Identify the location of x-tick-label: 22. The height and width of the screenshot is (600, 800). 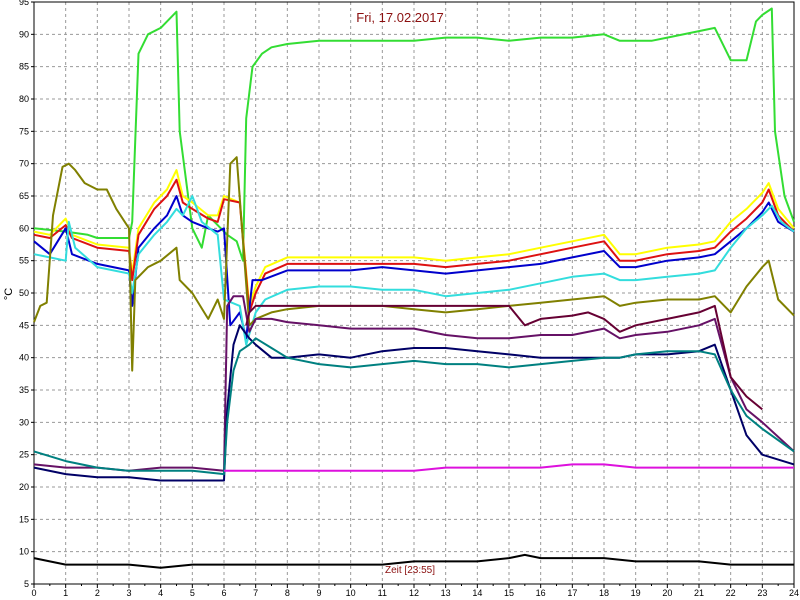
(731, 593).